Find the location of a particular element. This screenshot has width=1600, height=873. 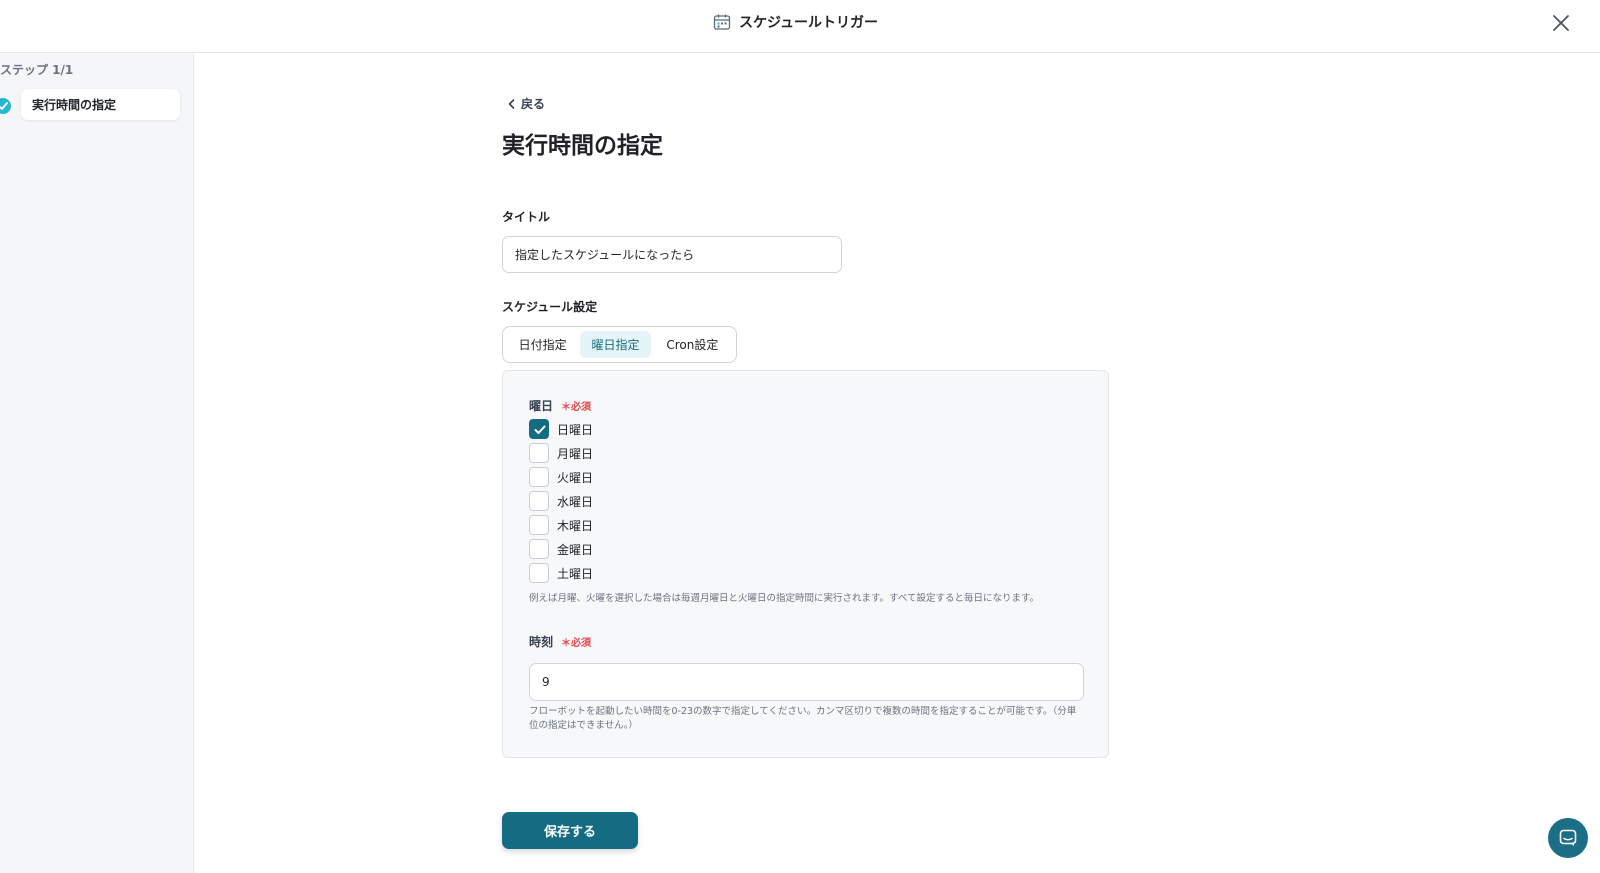

checkbox-thursday: 木曜日 is located at coordinates (561, 525).